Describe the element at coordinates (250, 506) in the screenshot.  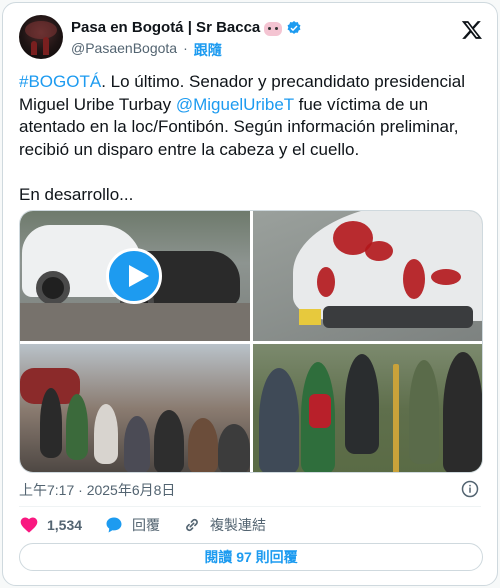
I see `divider` at that location.